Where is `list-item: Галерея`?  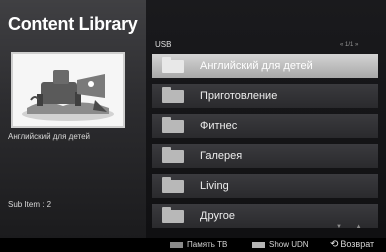
list-item: Галерея is located at coordinates (265, 156).